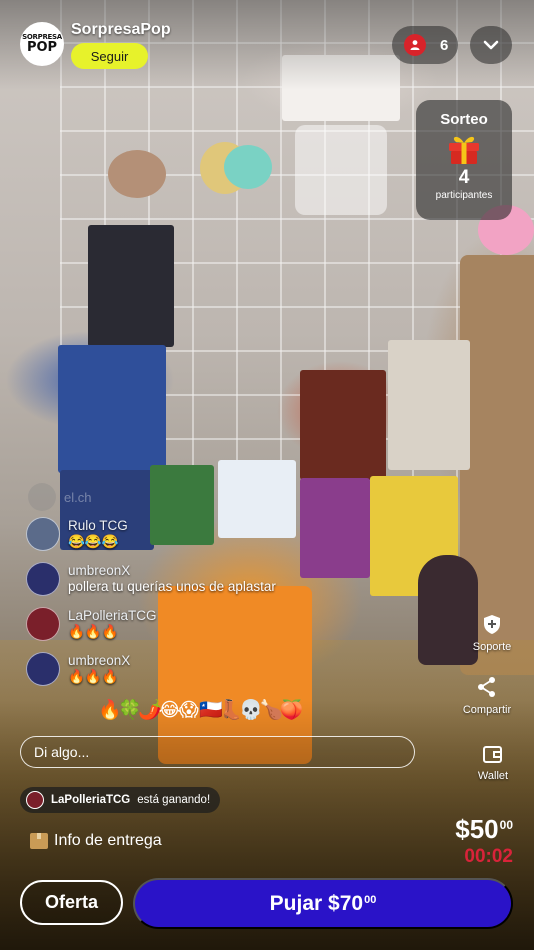 This screenshot has width=534, height=950. I want to click on current-price: $50 00, so click(484, 829).